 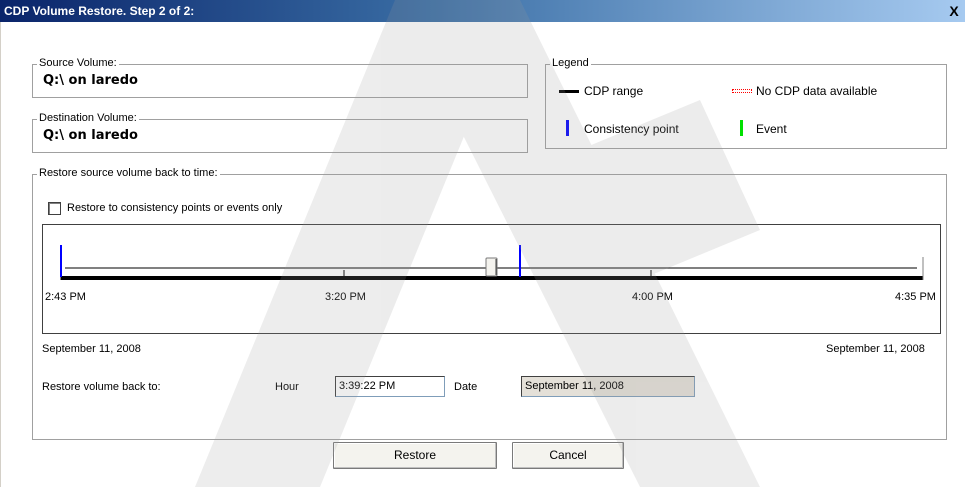 I want to click on legend-consistency-point: Consistency point, so click(x=631, y=129).